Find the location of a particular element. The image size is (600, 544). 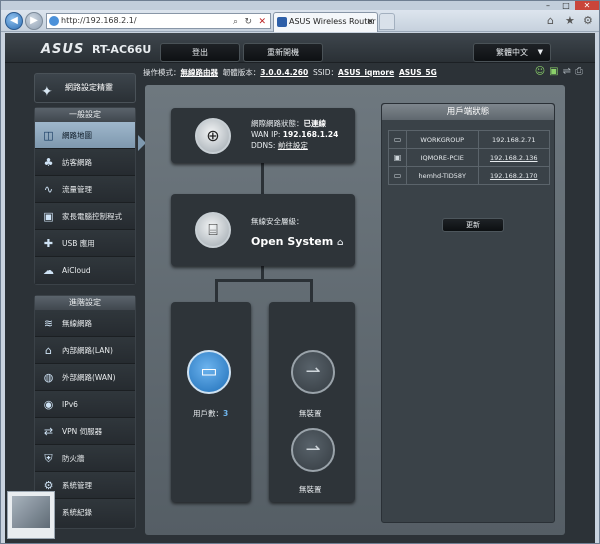

client-ip-link: 192.168.2.136 is located at coordinates (514, 157).